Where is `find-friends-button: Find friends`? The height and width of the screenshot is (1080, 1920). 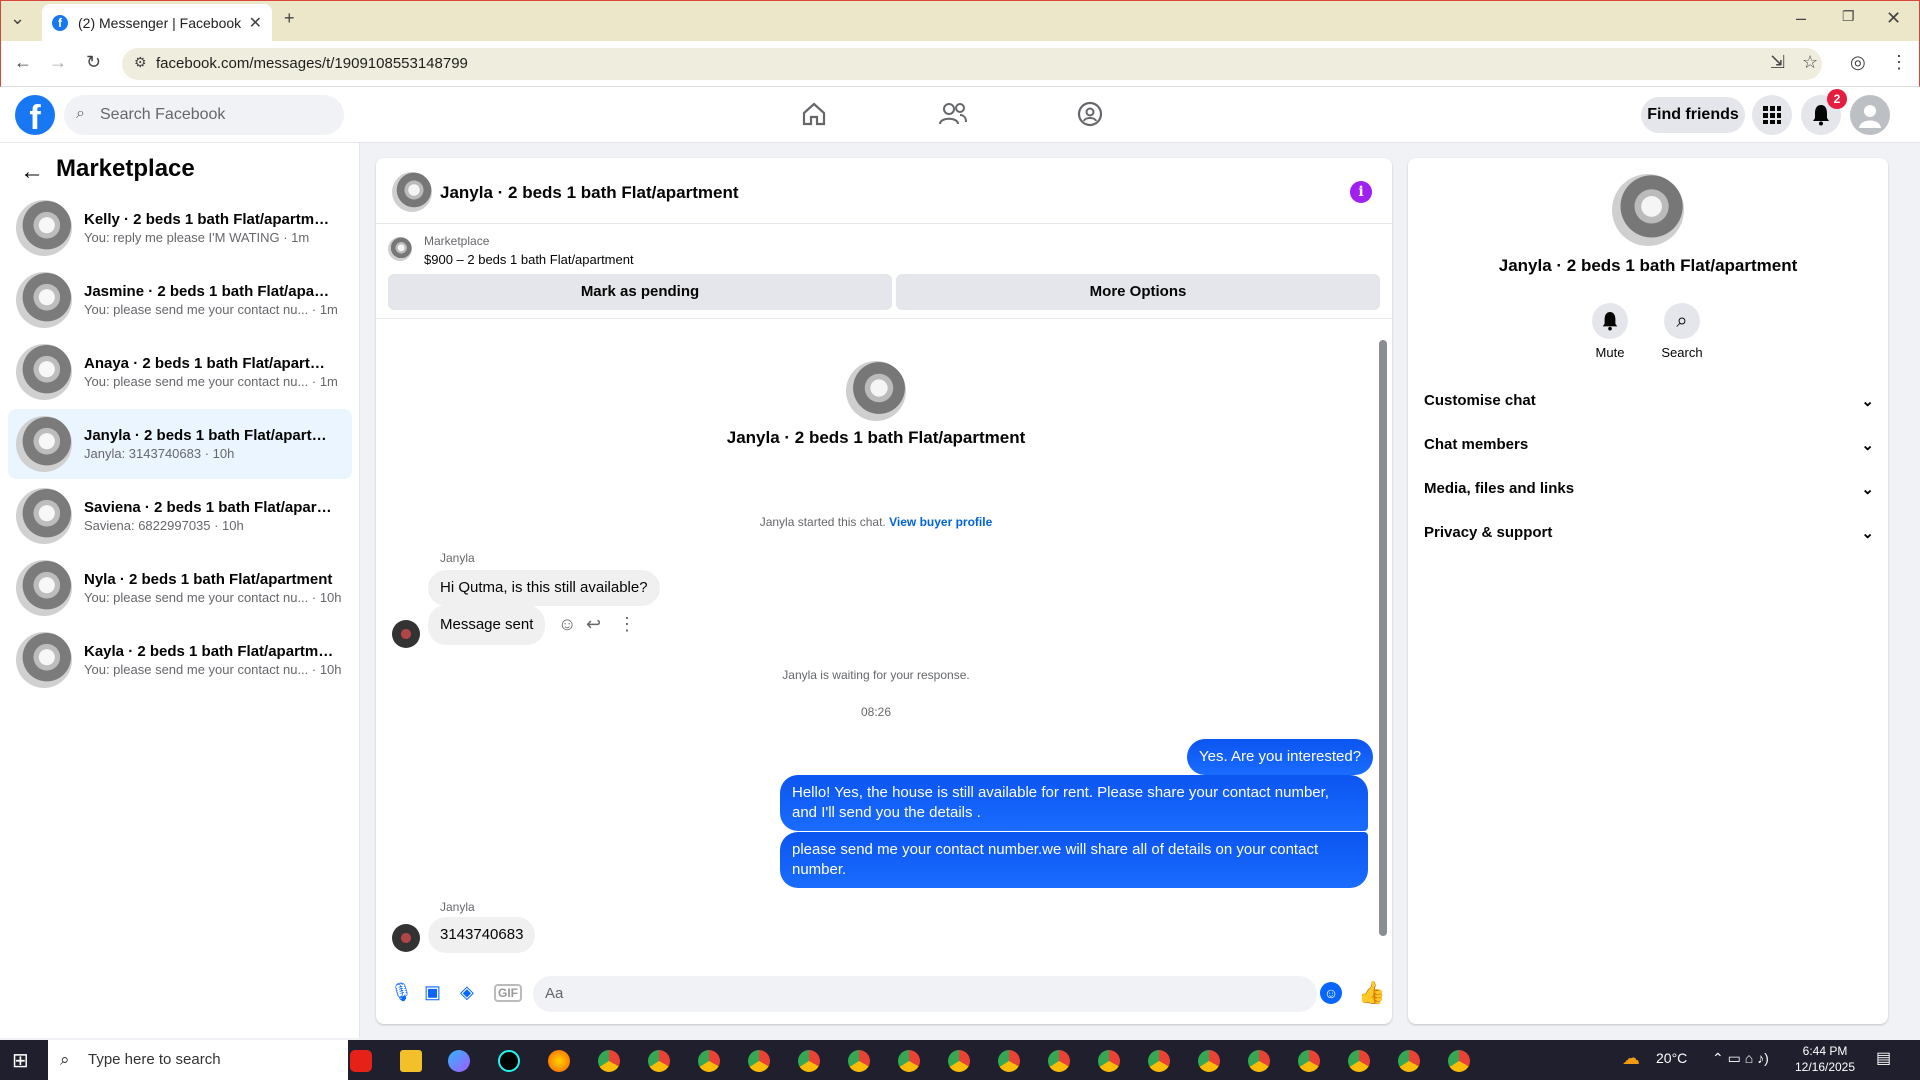 find-friends-button: Find friends is located at coordinates (1693, 115).